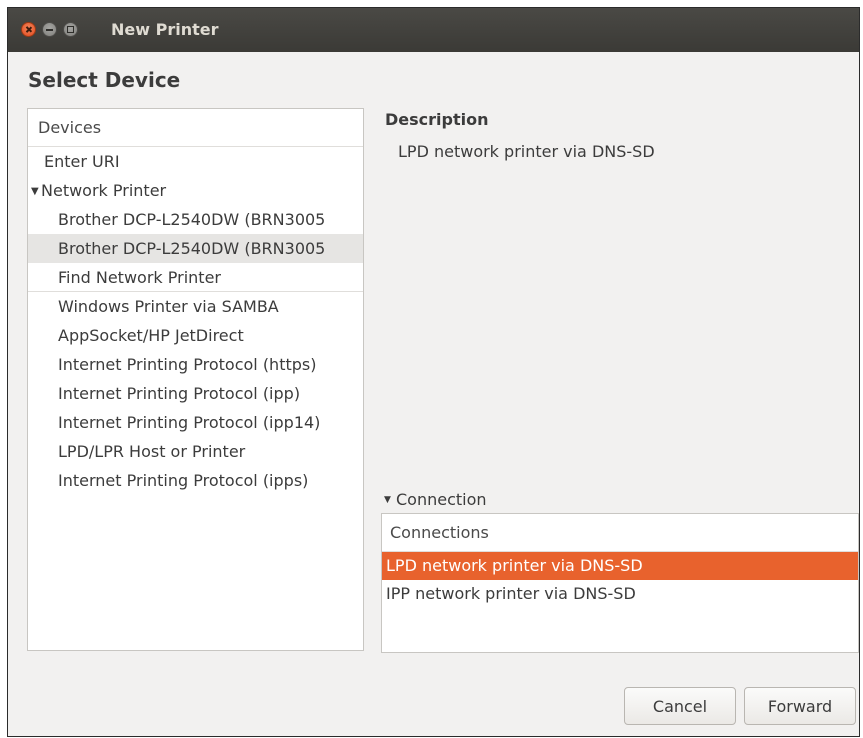 Image resolution: width=863 pixels, height=738 pixels. I want to click on close-icon, so click(28, 29).